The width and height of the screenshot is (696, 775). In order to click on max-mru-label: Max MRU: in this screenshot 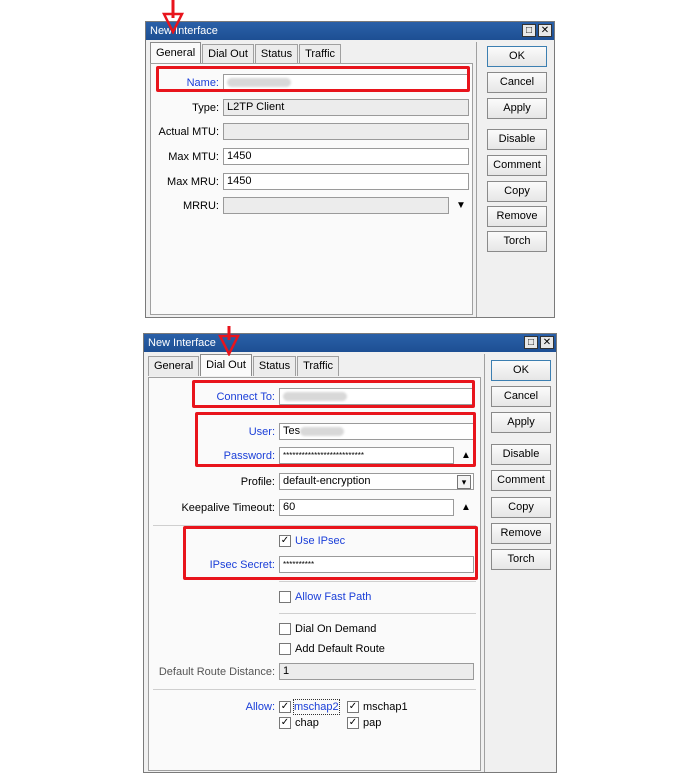, I will do `click(193, 182)`.